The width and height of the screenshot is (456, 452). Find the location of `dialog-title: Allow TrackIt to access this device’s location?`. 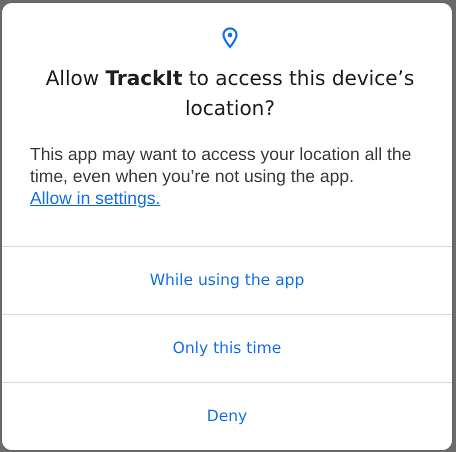

dialog-title: Allow TrackIt to access this device’s location? is located at coordinates (230, 93).